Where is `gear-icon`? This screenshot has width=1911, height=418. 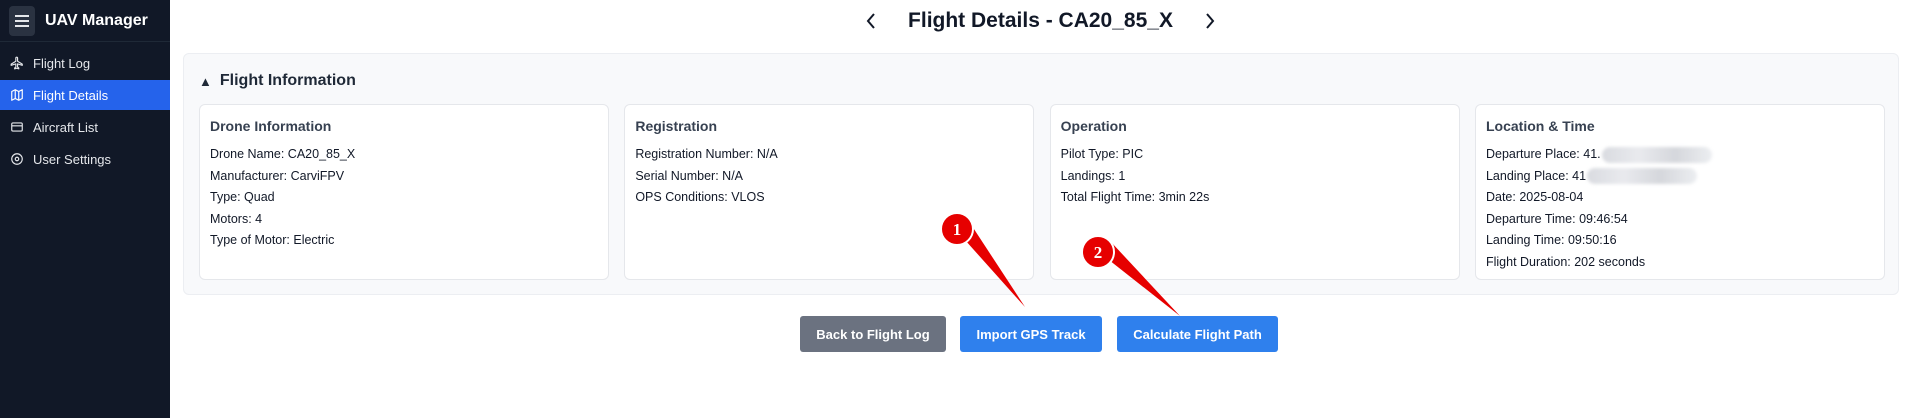 gear-icon is located at coordinates (17, 159).